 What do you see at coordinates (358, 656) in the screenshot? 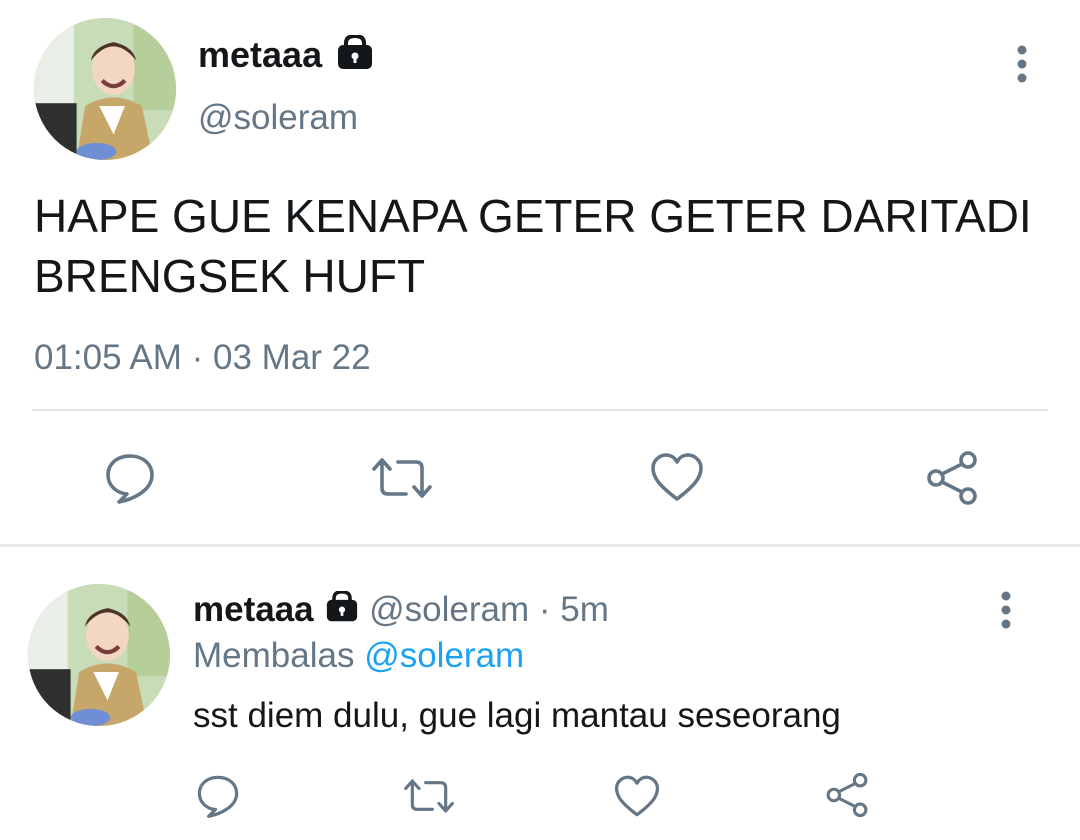
I see `replying-to: Membalas @soleram` at bounding box center [358, 656].